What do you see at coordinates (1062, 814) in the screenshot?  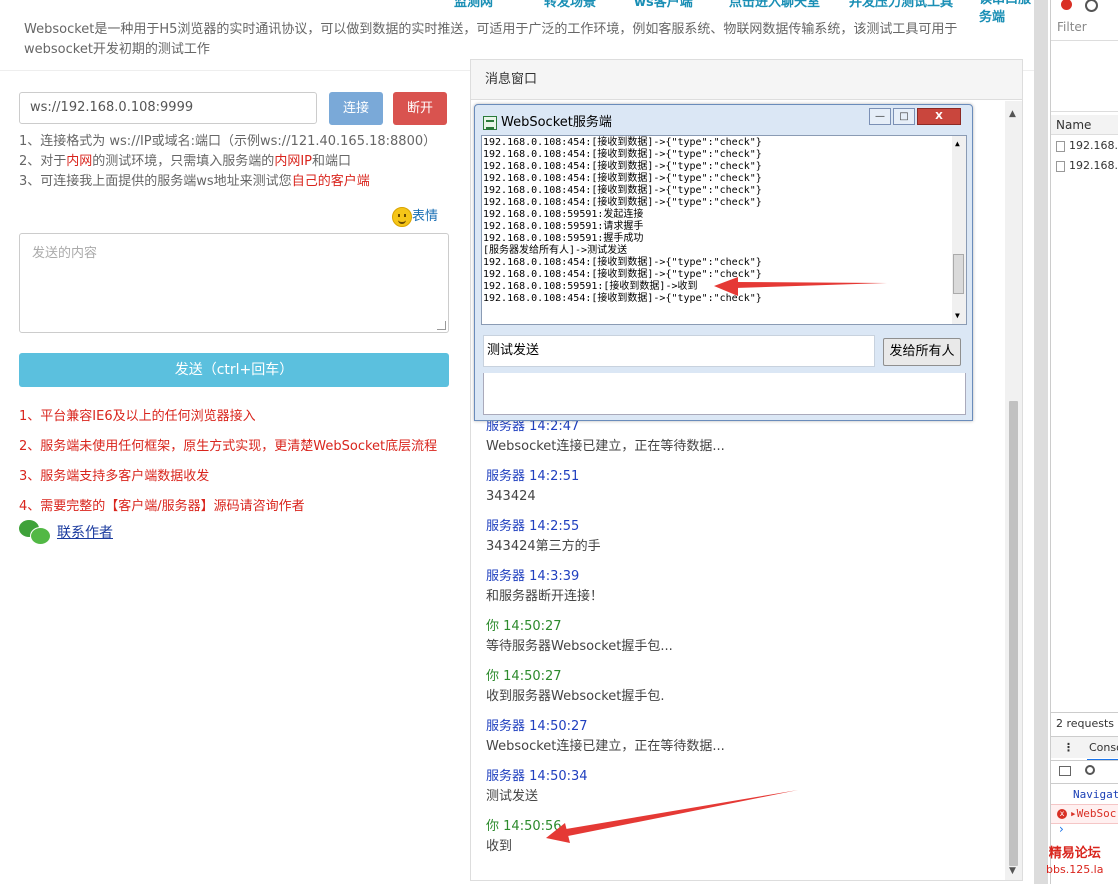 I see `error-icon: x` at bounding box center [1062, 814].